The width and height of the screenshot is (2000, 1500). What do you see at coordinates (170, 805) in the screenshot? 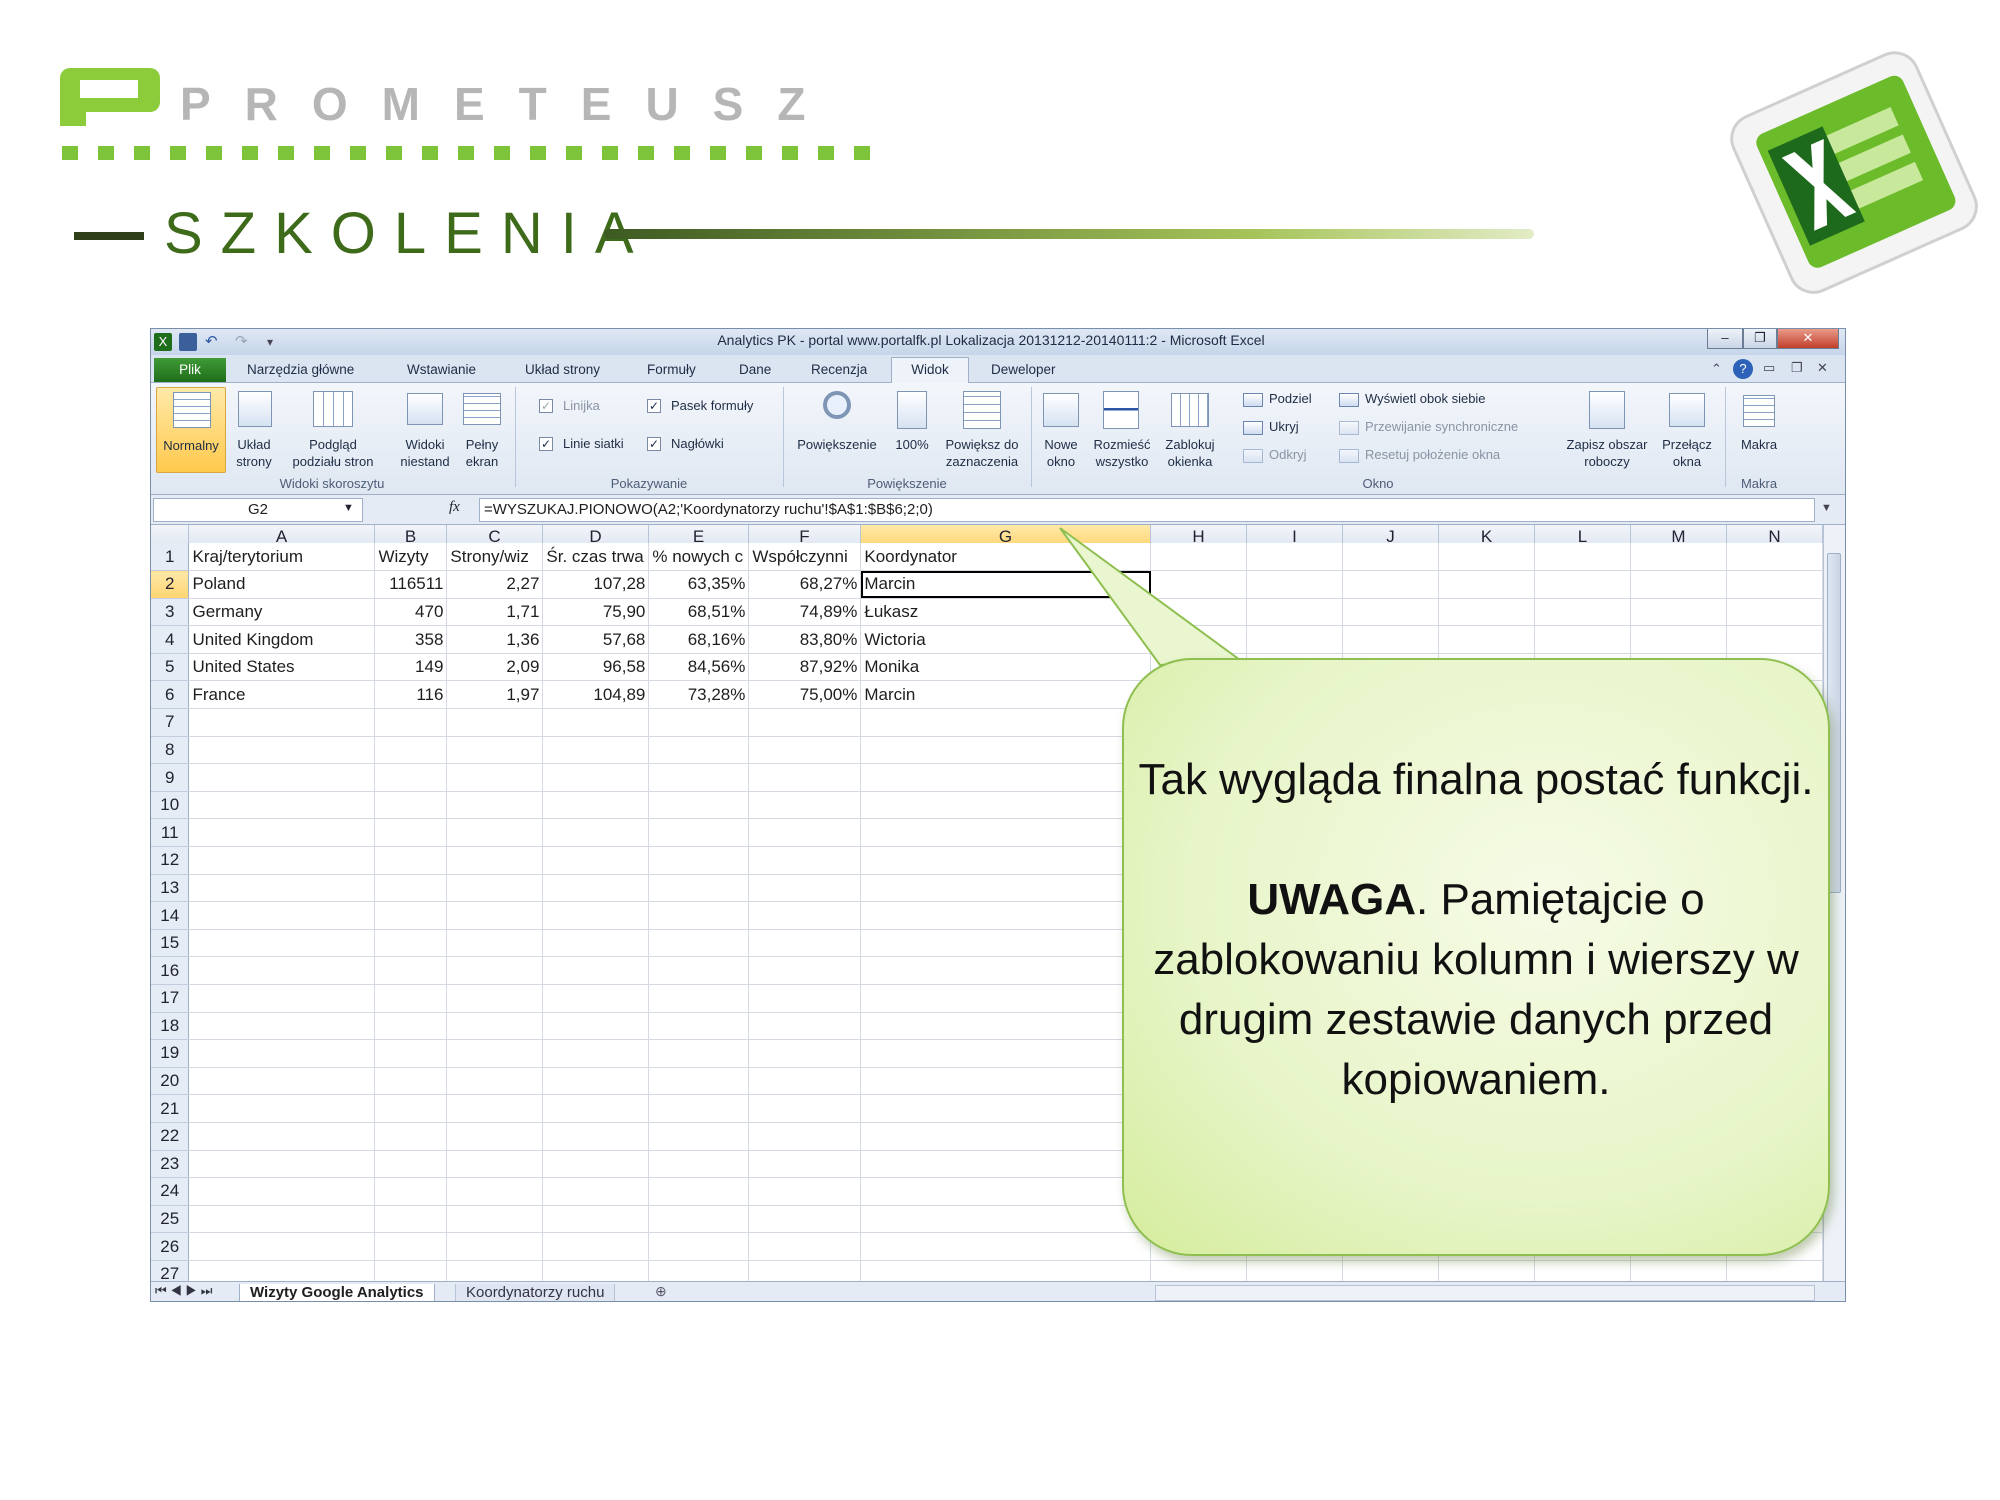
I see `row-header: 10` at bounding box center [170, 805].